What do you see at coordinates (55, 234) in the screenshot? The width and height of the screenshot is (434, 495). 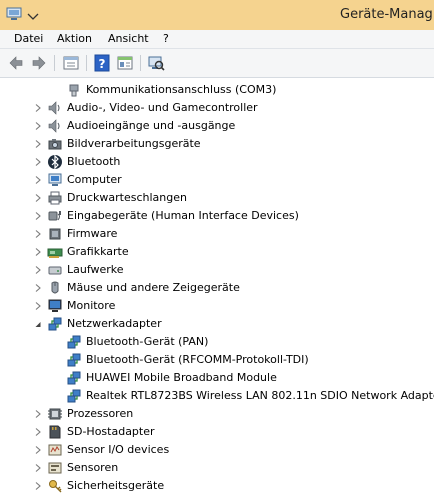 I see `firmware-icon` at bounding box center [55, 234].